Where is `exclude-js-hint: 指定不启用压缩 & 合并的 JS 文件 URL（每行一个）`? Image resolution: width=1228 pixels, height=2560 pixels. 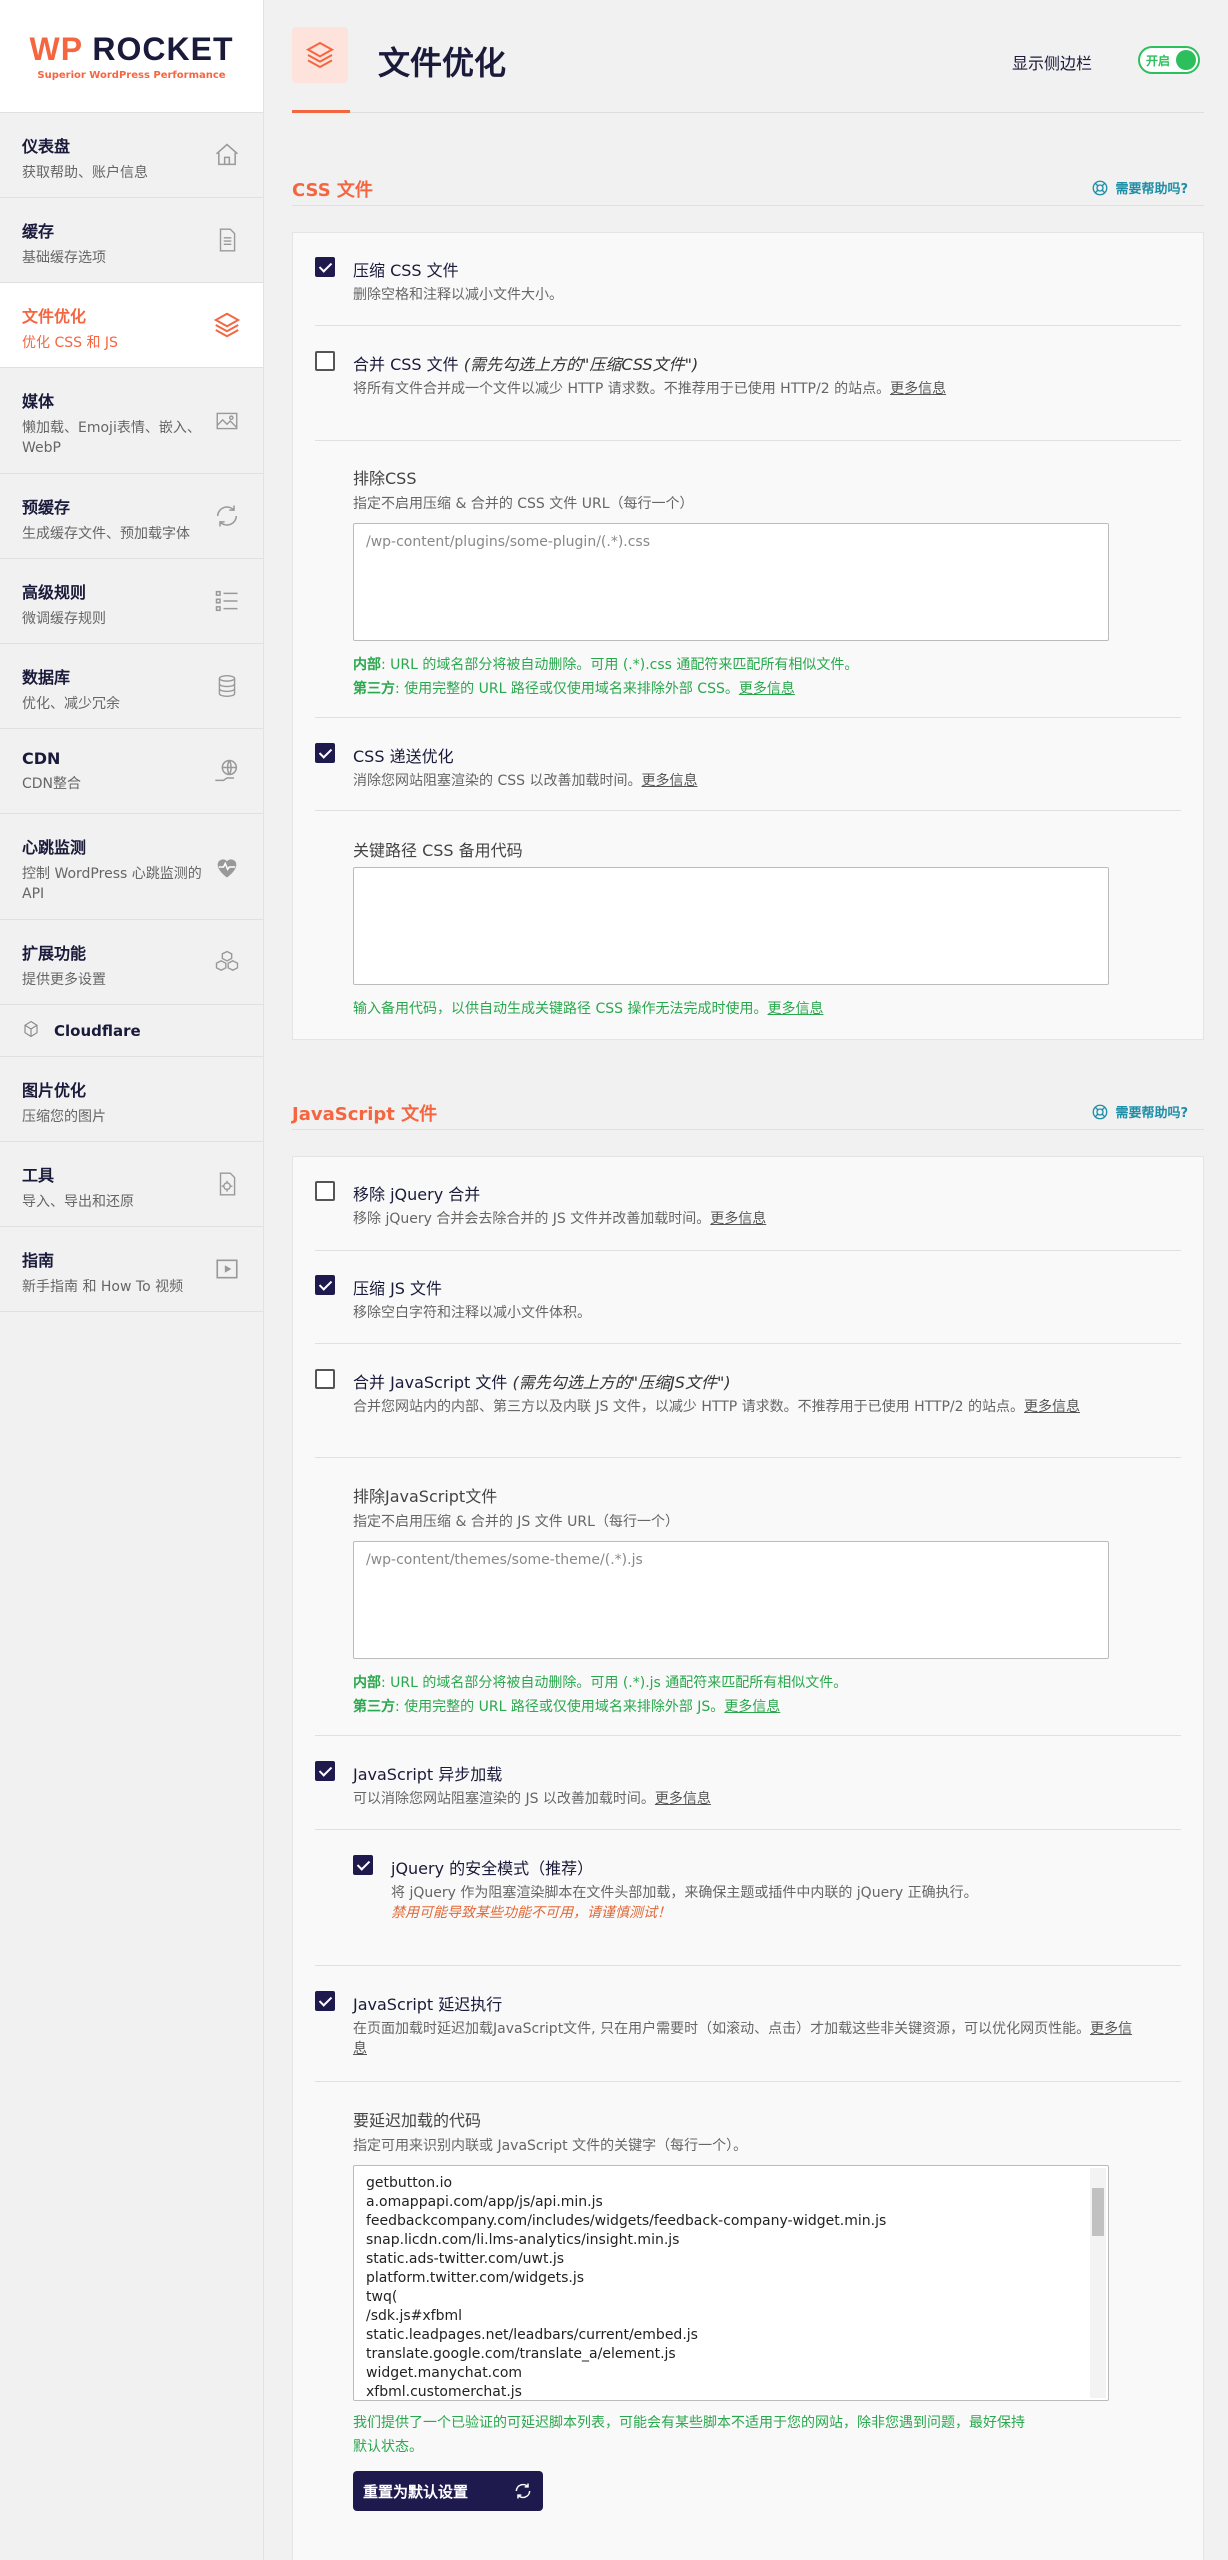
exclude-js-hint: 指定不启用压缩 & 合并的 JS 文件 URL（每行一个） is located at coordinates (516, 1522).